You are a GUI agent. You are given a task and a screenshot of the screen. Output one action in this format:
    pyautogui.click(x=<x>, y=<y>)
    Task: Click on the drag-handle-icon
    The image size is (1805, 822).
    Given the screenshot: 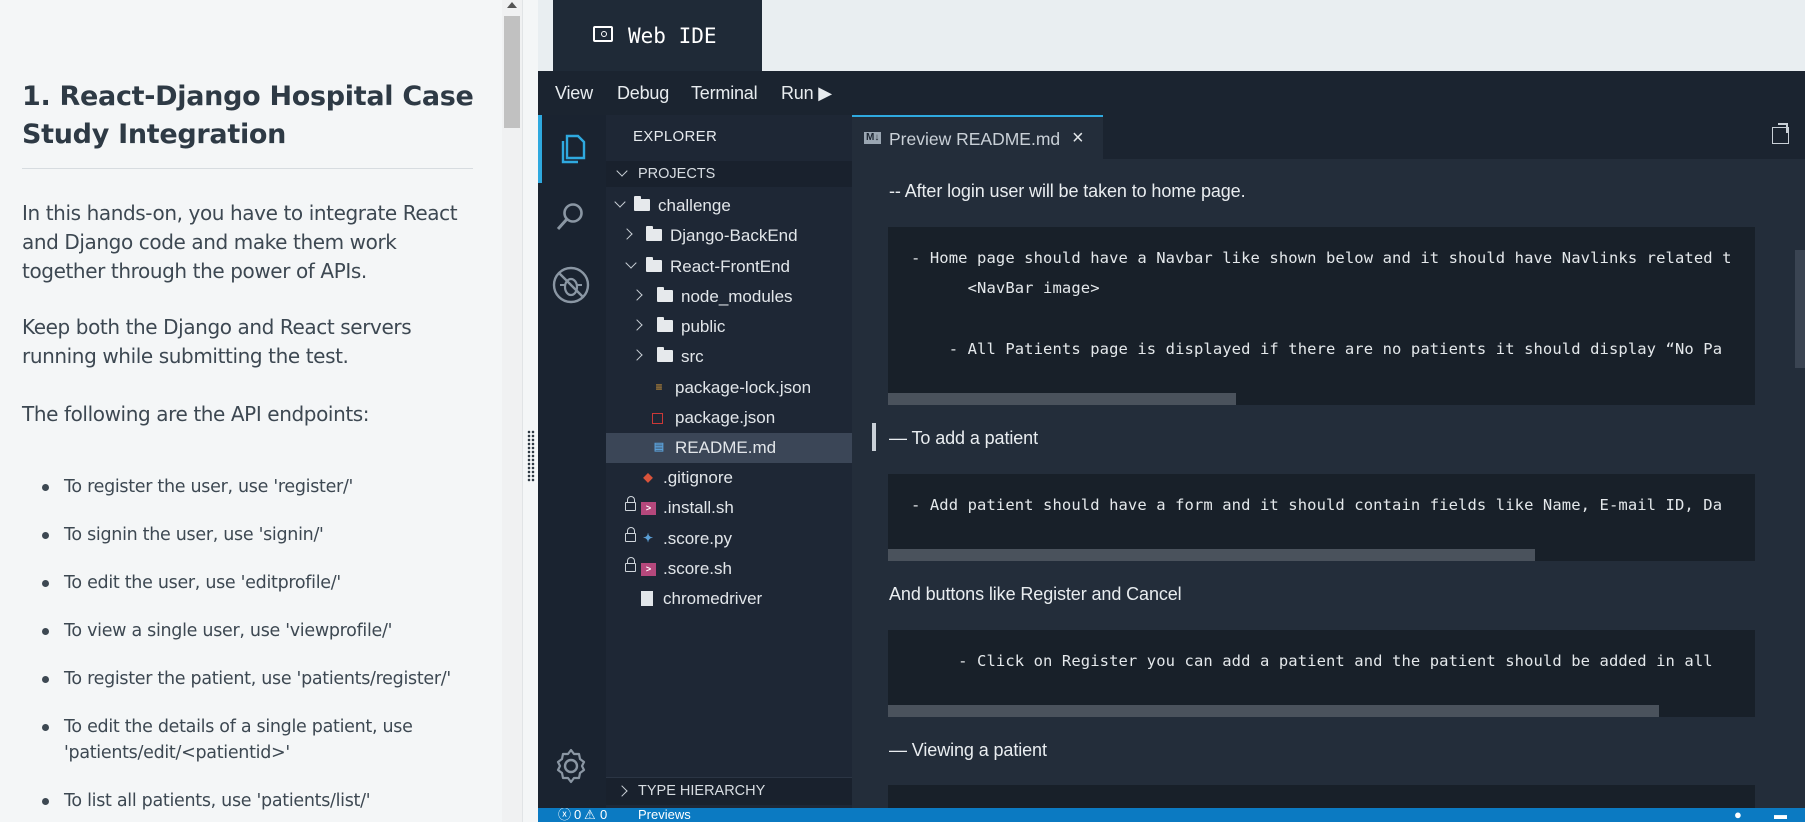 What is the action you would take?
    pyautogui.click(x=531, y=456)
    